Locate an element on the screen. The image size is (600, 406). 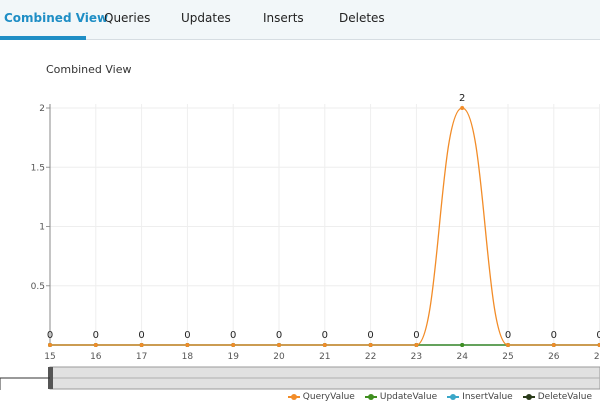
x-tick-label: 25 is located at coordinates (507, 357).